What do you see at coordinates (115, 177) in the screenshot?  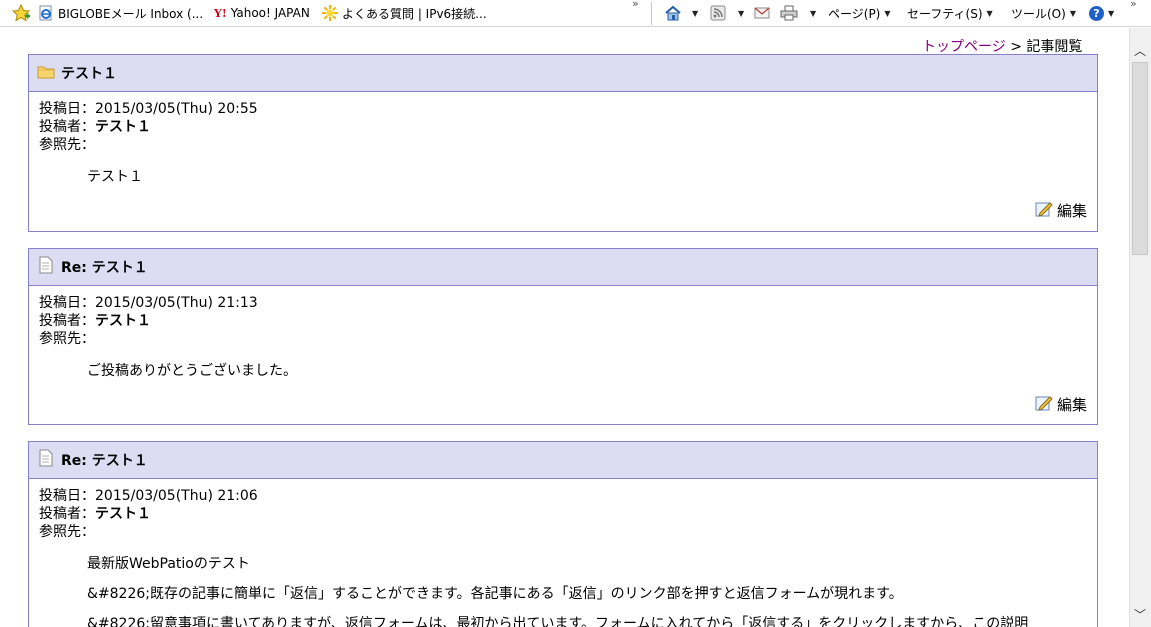 I see `post-content-line: テスト１` at bounding box center [115, 177].